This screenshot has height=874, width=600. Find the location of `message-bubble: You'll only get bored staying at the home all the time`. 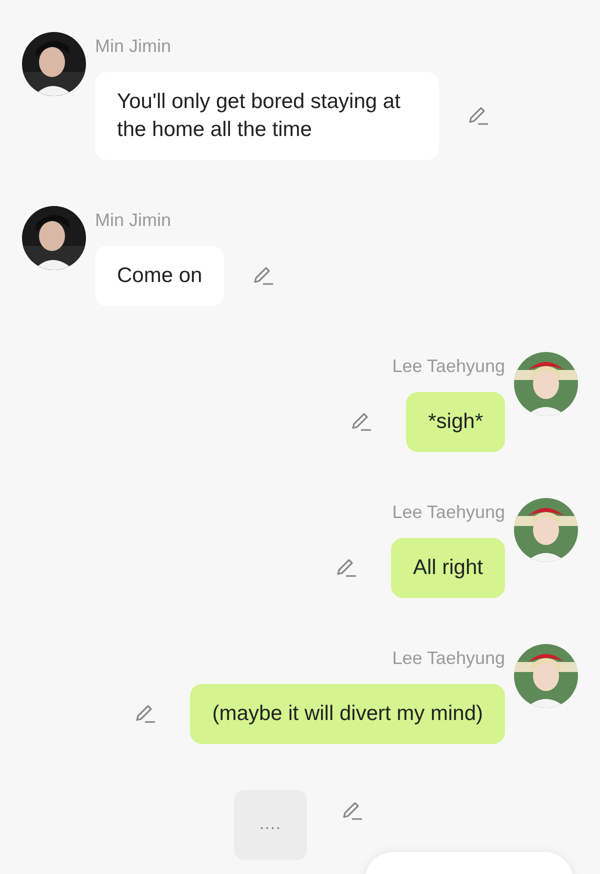

message-bubble: You'll only get bored staying at the home all the time is located at coordinates (267, 116).